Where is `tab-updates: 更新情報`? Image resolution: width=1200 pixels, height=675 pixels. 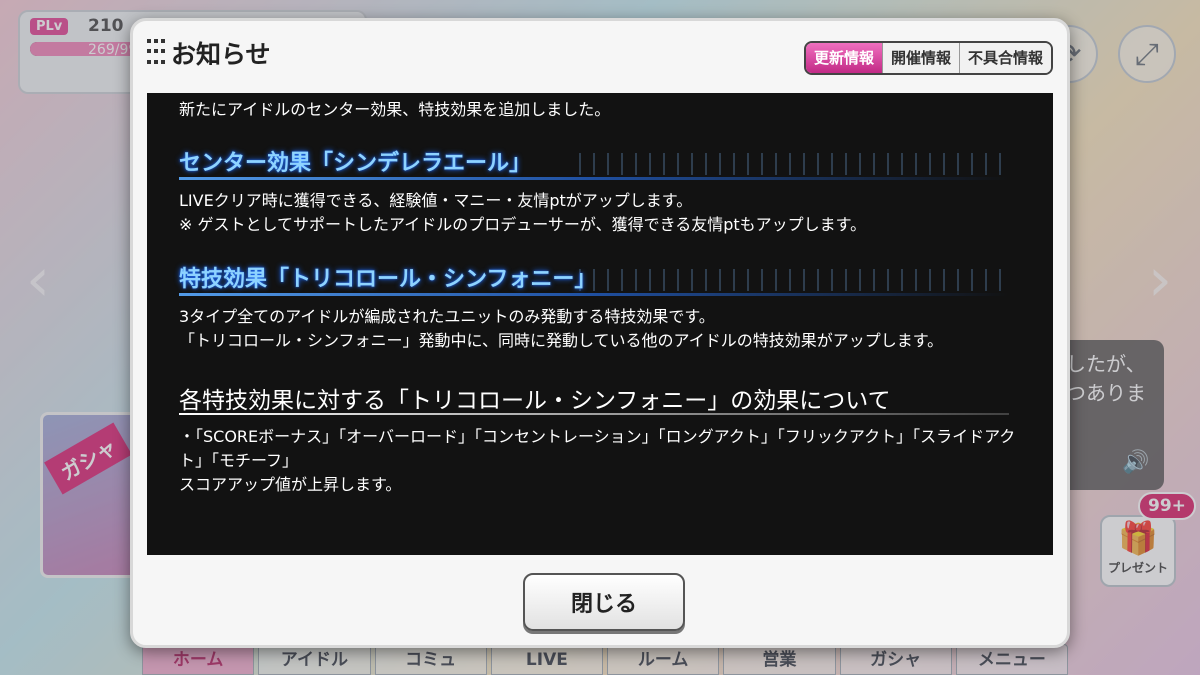
tab-updates: 更新情報 is located at coordinates (844, 58).